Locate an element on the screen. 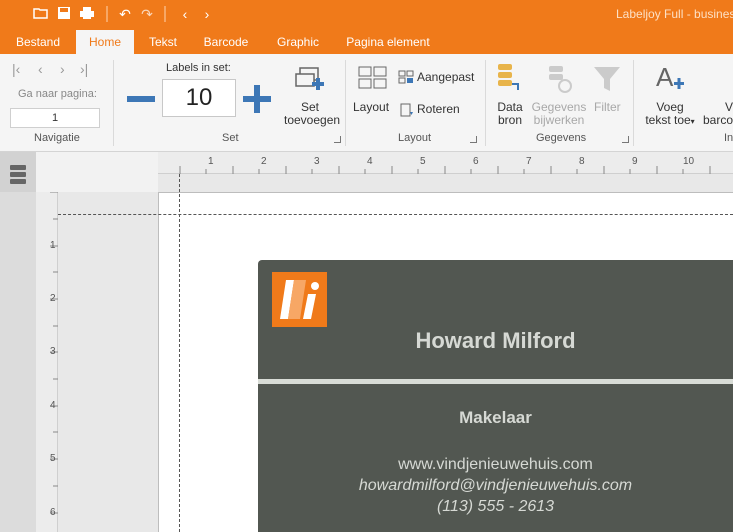 The height and width of the screenshot is (532, 733). title-bar: ↶ ↷ ‹ › Labeljoy Full - busines is located at coordinates (366, 15).